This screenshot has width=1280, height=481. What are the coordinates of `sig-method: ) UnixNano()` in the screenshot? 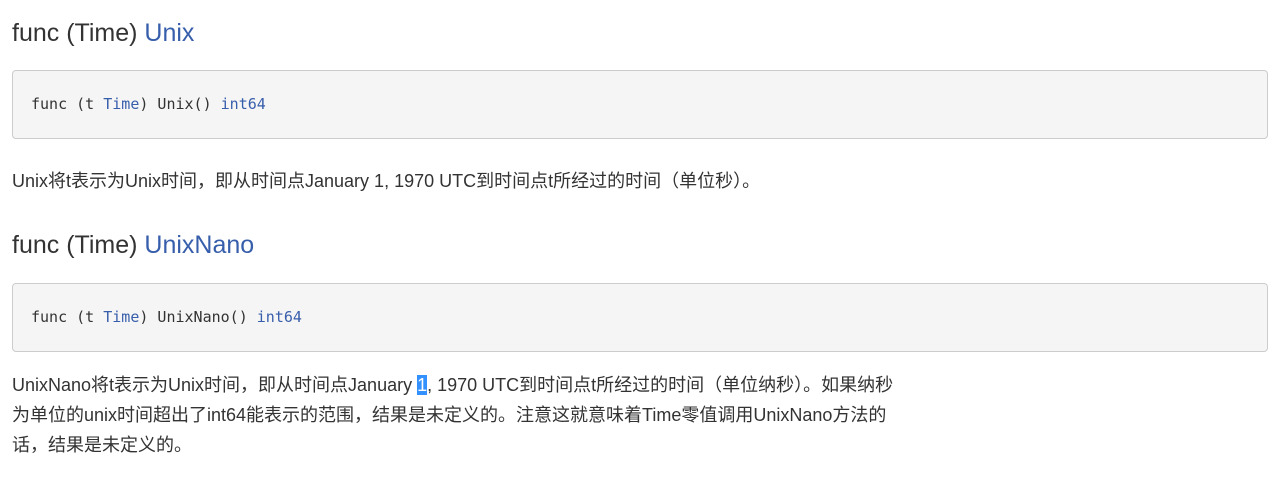 It's located at (198, 317).